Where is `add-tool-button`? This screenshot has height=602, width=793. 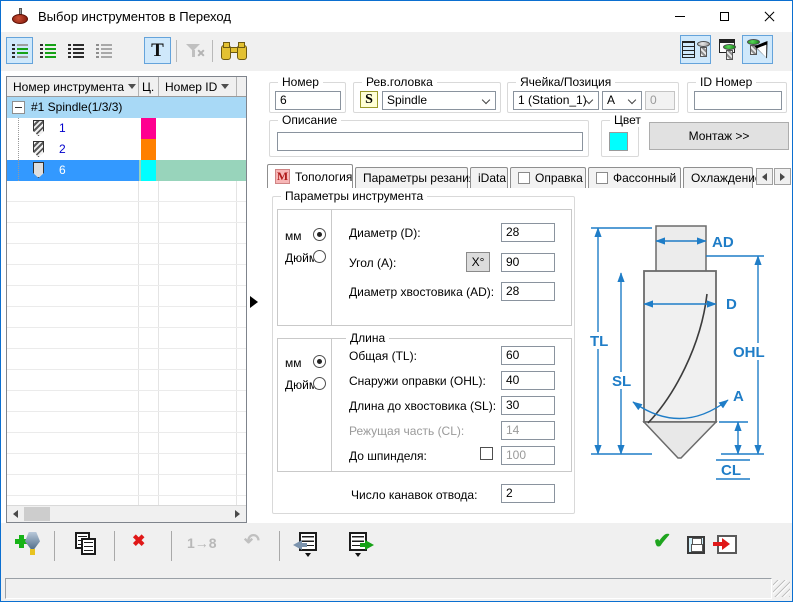
add-tool-button is located at coordinates (28, 543).